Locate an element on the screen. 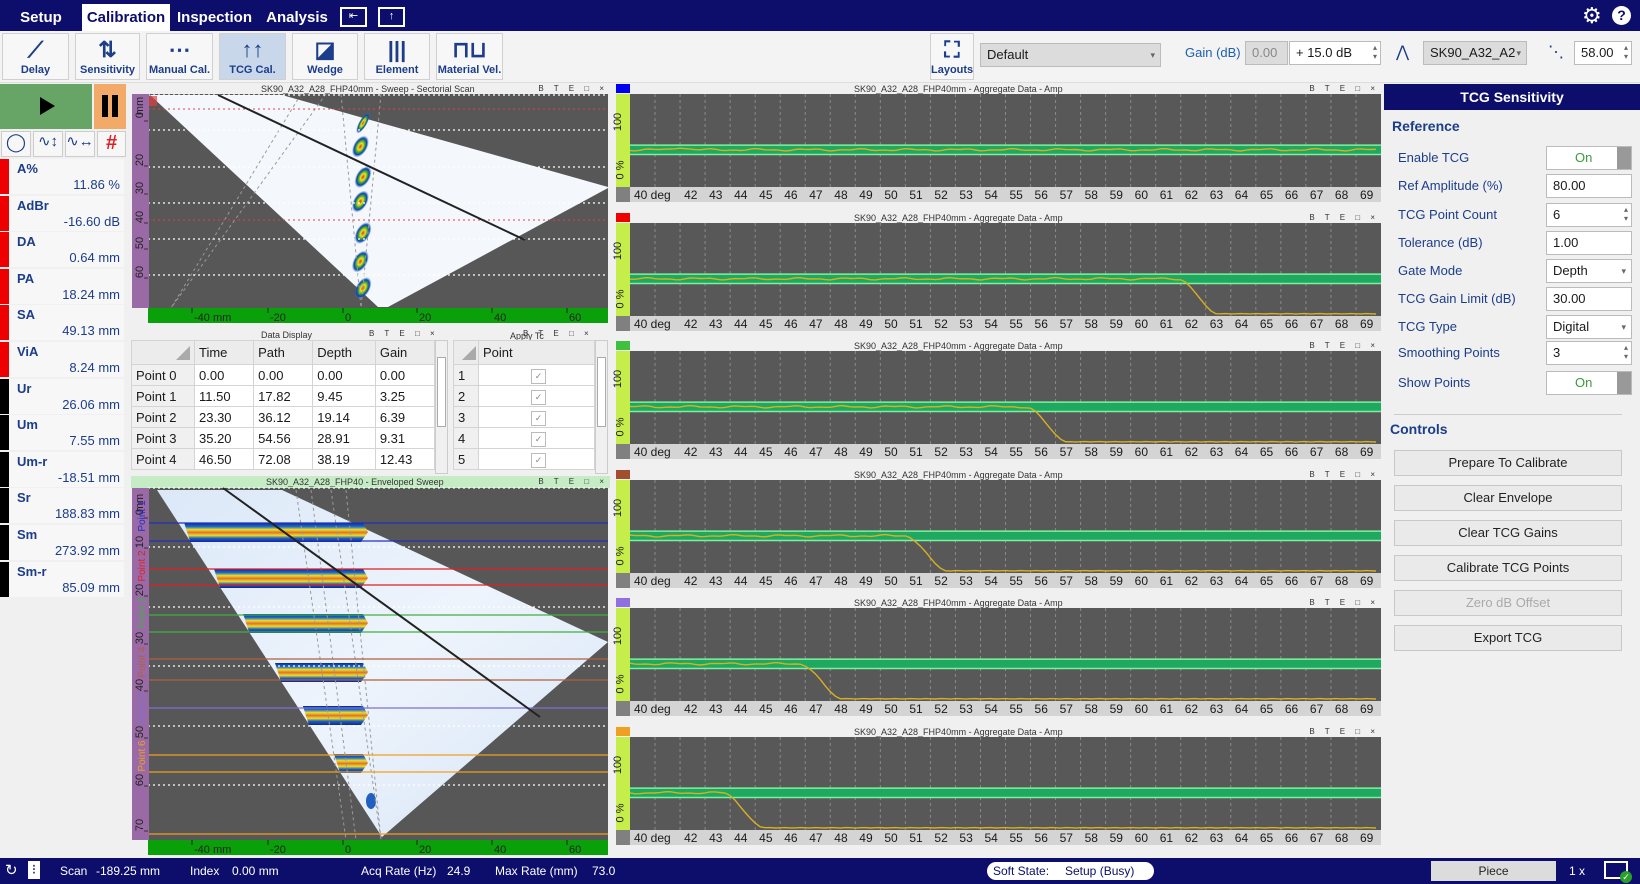 This screenshot has height=884, width=1640. calibrate-tcg-points-button: Calibrate TCG Points is located at coordinates (1508, 568).